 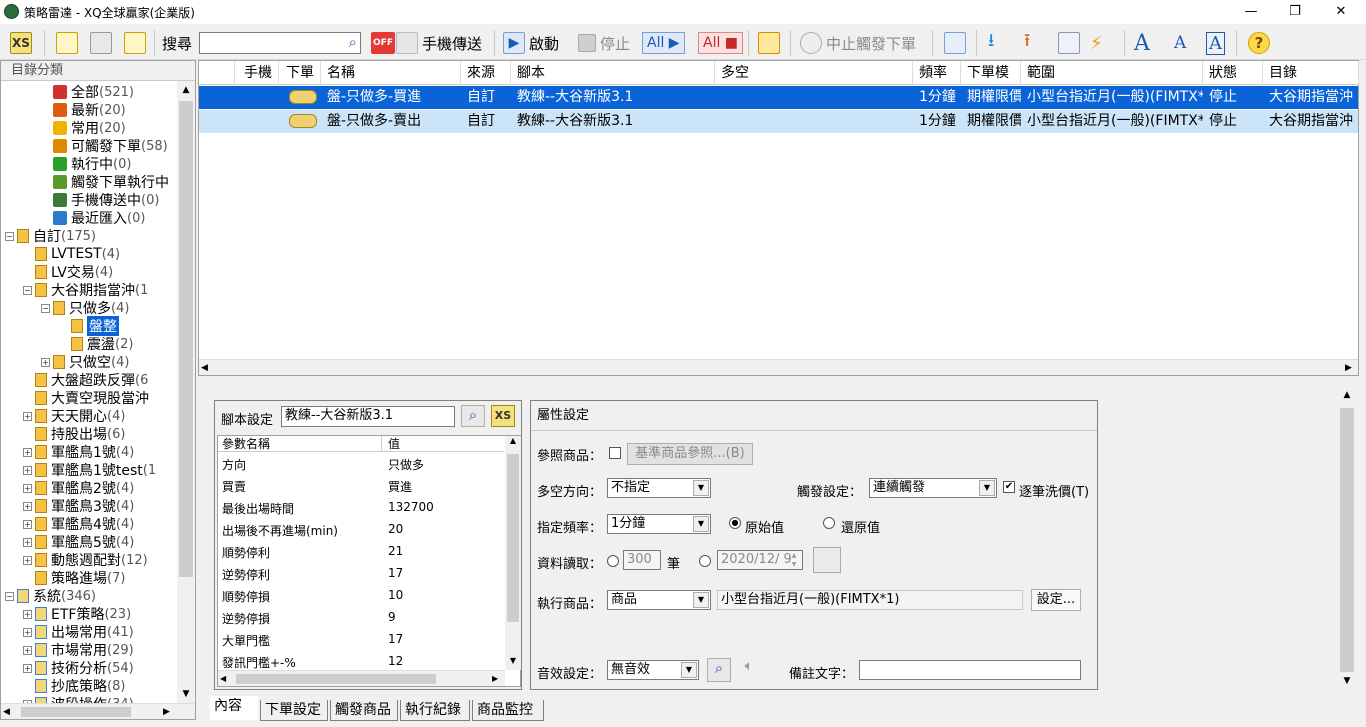 What do you see at coordinates (166, 712) in the screenshot?
I see `scroll-right-icon: ▶` at bounding box center [166, 712].